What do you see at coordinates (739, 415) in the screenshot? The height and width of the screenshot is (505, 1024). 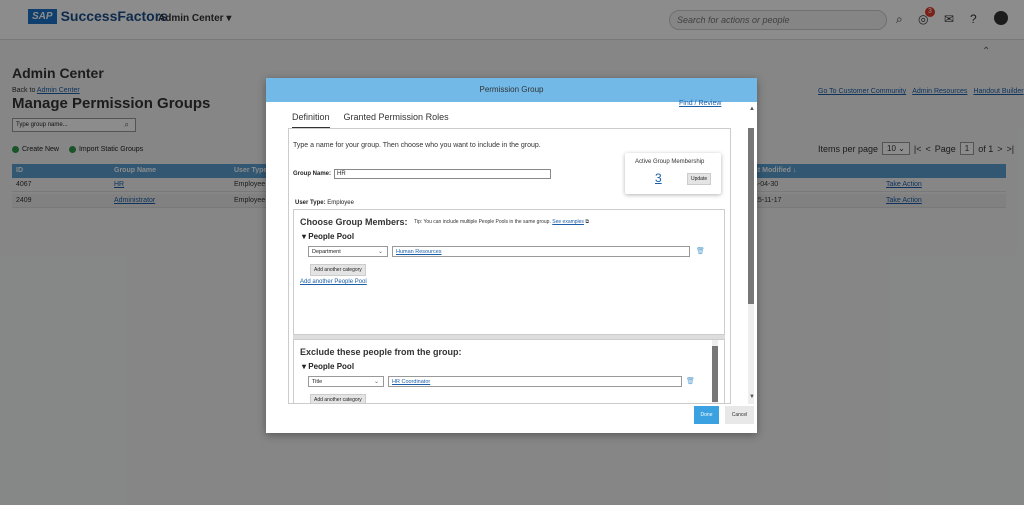 I see `cancel-button: Cancel` at bounding box center [739, 415].